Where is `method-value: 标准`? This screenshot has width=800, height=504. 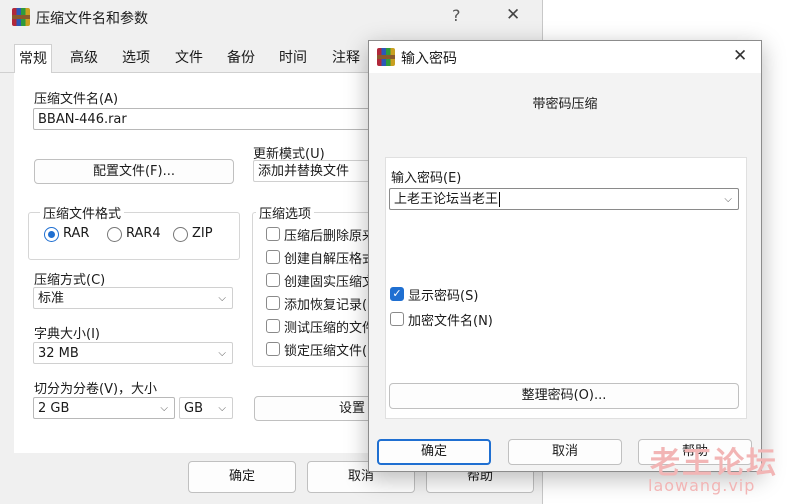 method-value: 标准 is located at coordinates (51, 298).